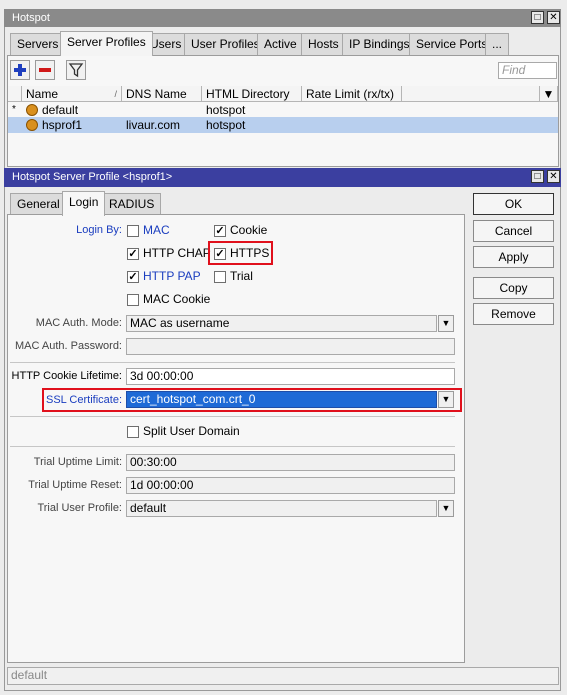 The height and width of the screenshot is (695, 567). What do you see at coordinates (290, 346) in the screenshot?
I see `mac-auth-password-input` at bounding box center [290, 346].